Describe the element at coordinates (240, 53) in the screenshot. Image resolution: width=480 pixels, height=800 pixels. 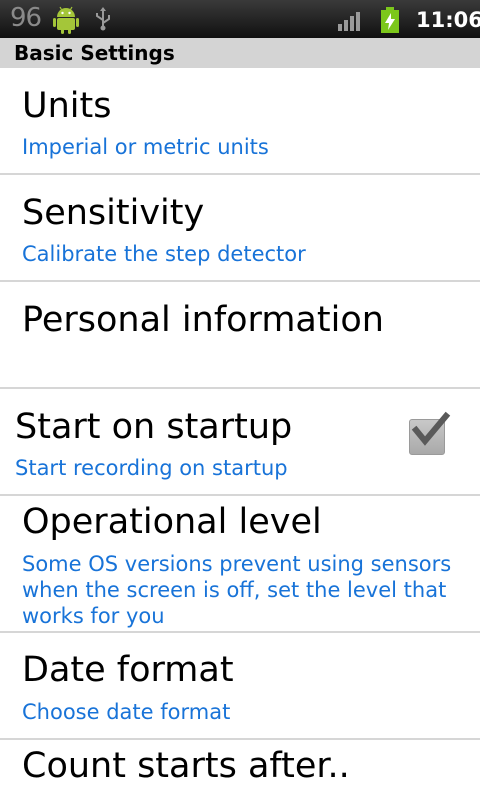
I see `section-header: Basic Settings` at that location.